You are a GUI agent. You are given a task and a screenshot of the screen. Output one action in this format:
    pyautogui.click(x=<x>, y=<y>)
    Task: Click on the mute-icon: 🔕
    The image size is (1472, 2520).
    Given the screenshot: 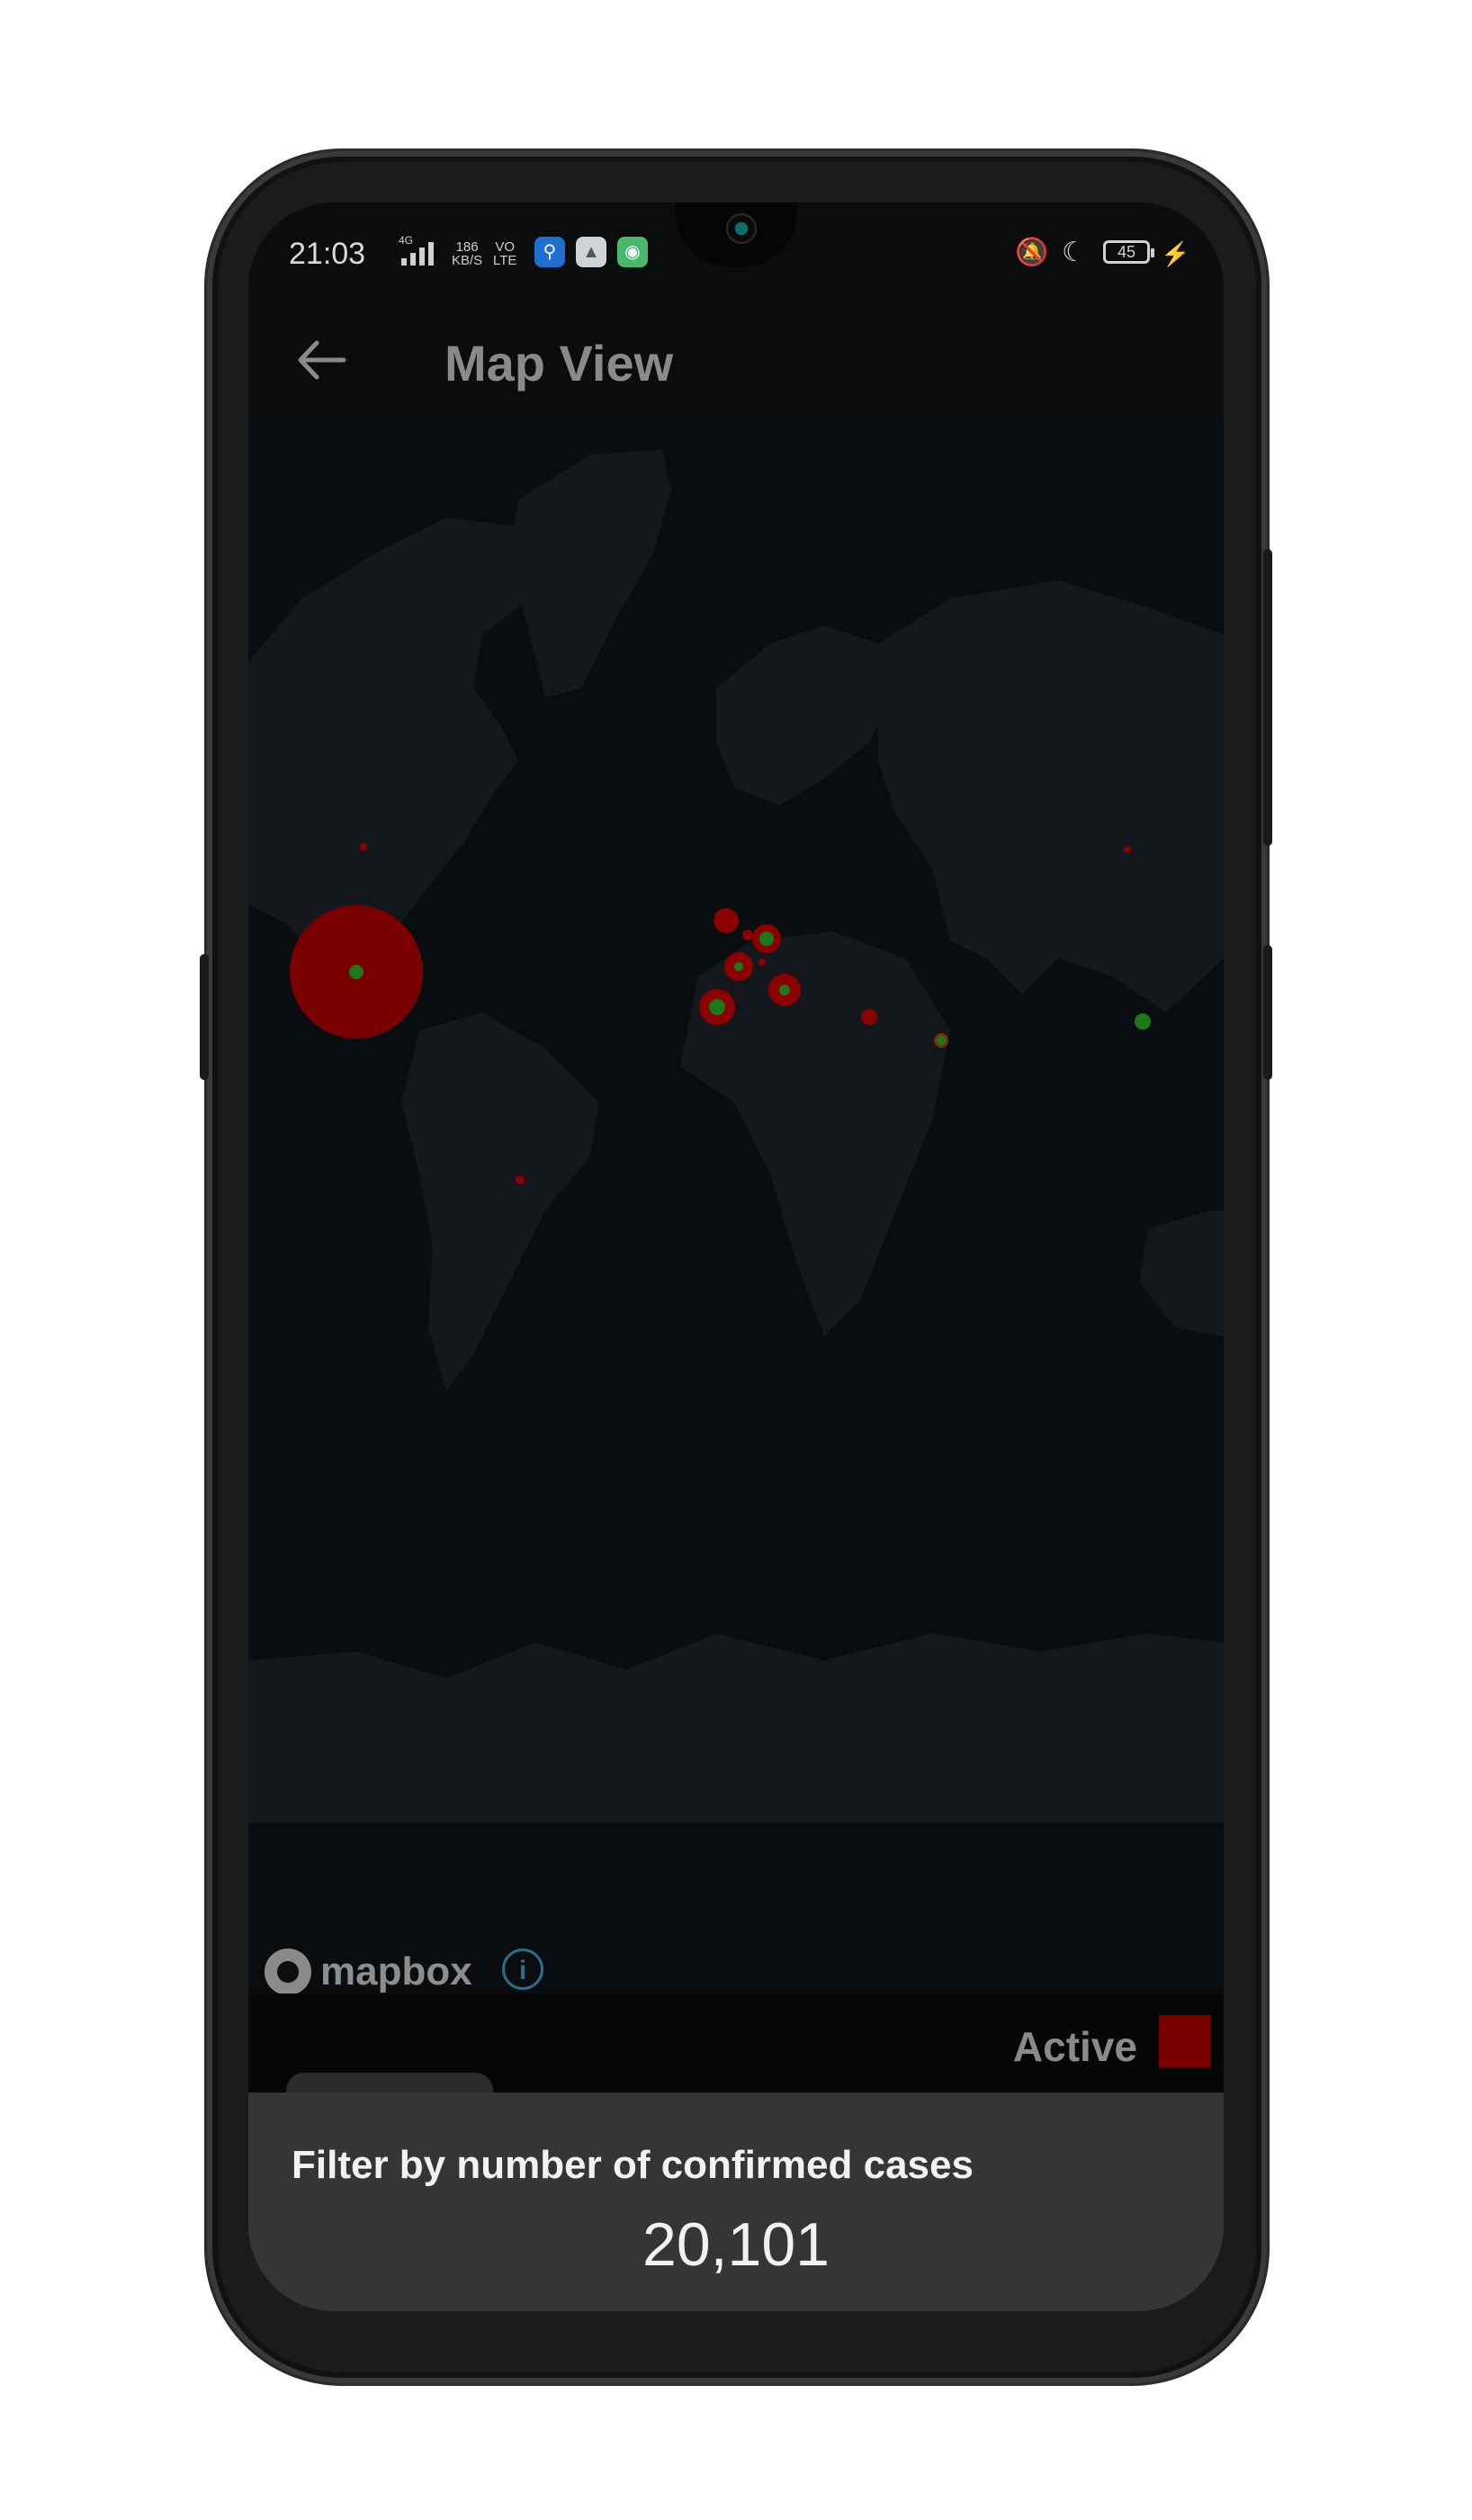 What is the action you would take?
    pyautogui.click(x=1032, y=252)
    